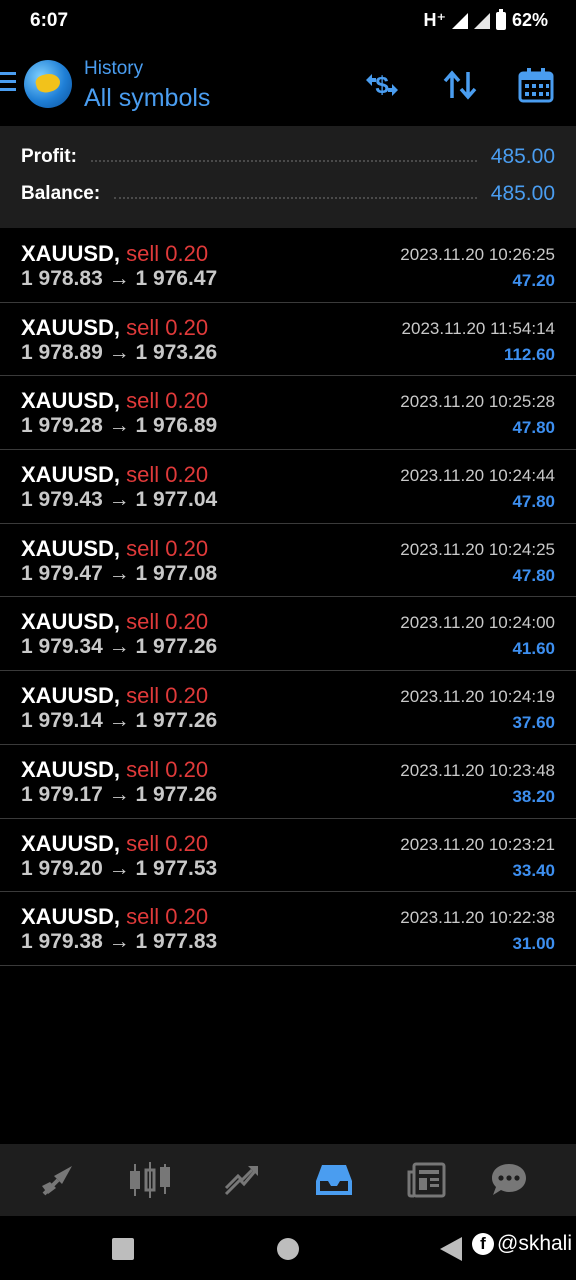 Image resolution: width=576 pixels, height=1280 pixels. What do you see at coordinates (288, 177) in the screenshot?
I see `summary-panel: Profit: 485.00 Balance: 485.00` at bounding box center [288, 177].